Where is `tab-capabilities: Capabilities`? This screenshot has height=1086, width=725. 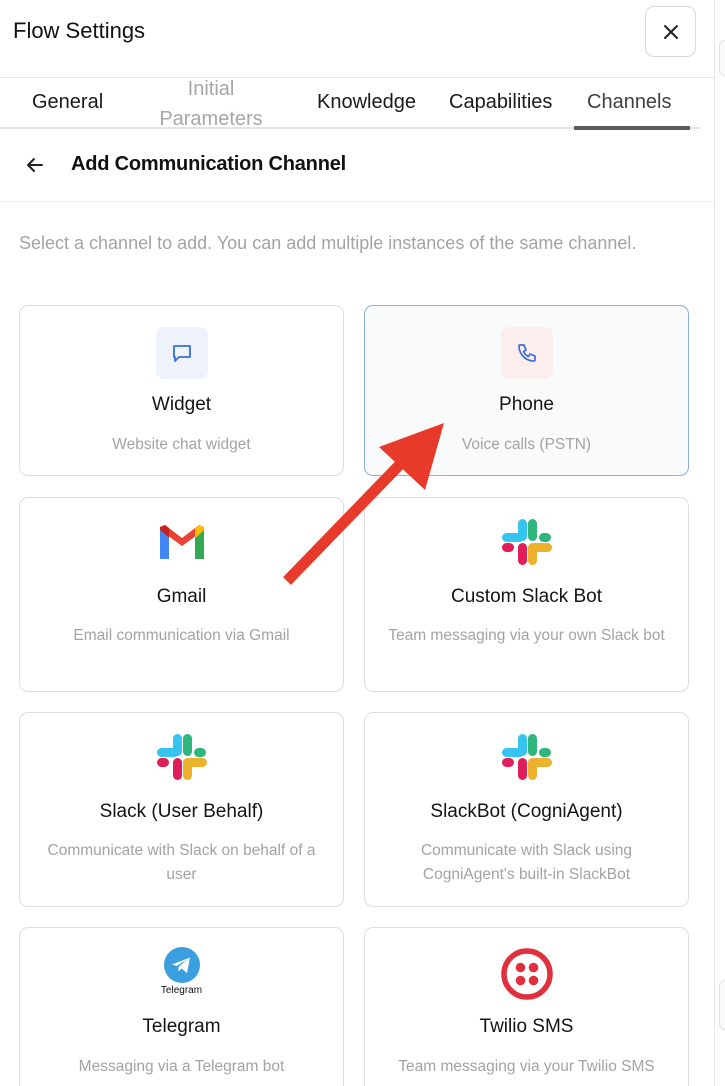 tab-capabilities: Capabilities is located at coordinates (500, 102).